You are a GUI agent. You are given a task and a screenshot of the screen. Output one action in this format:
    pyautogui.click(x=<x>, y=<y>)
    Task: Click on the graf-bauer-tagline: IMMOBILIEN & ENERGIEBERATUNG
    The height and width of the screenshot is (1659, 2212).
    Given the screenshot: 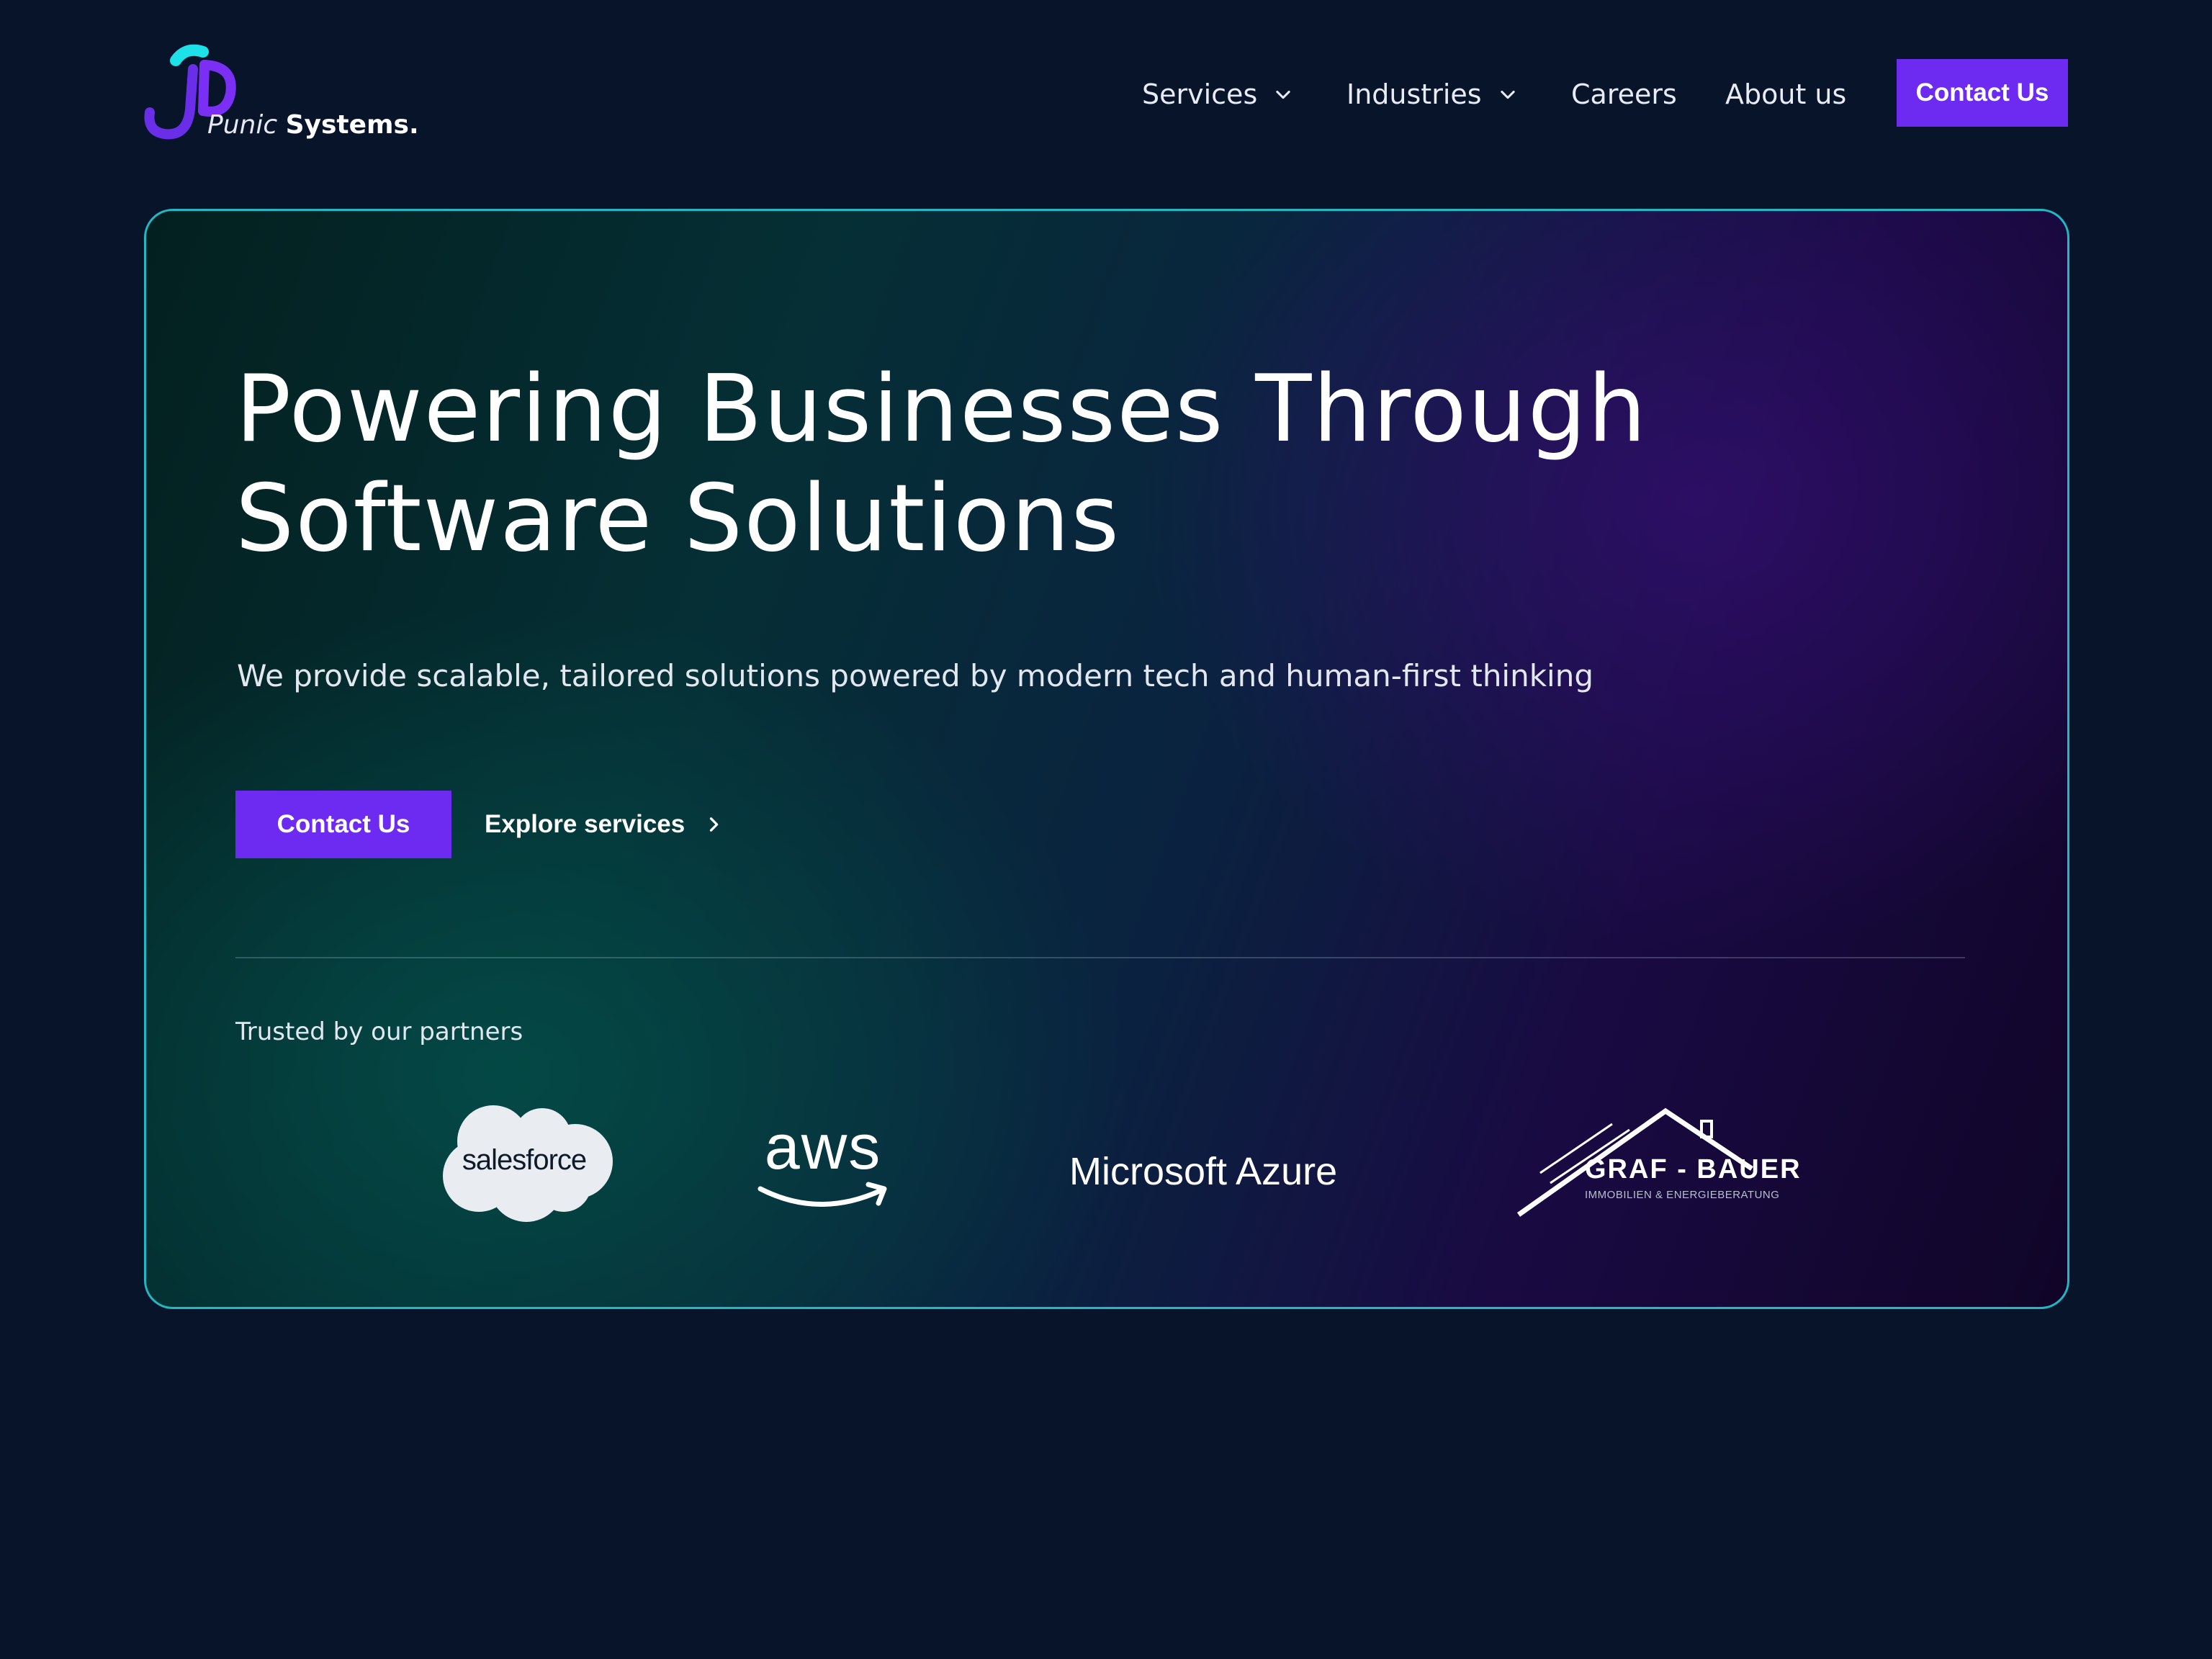 What is the action you would take?
    pyautogui.click(x=1683, y=1195)
    